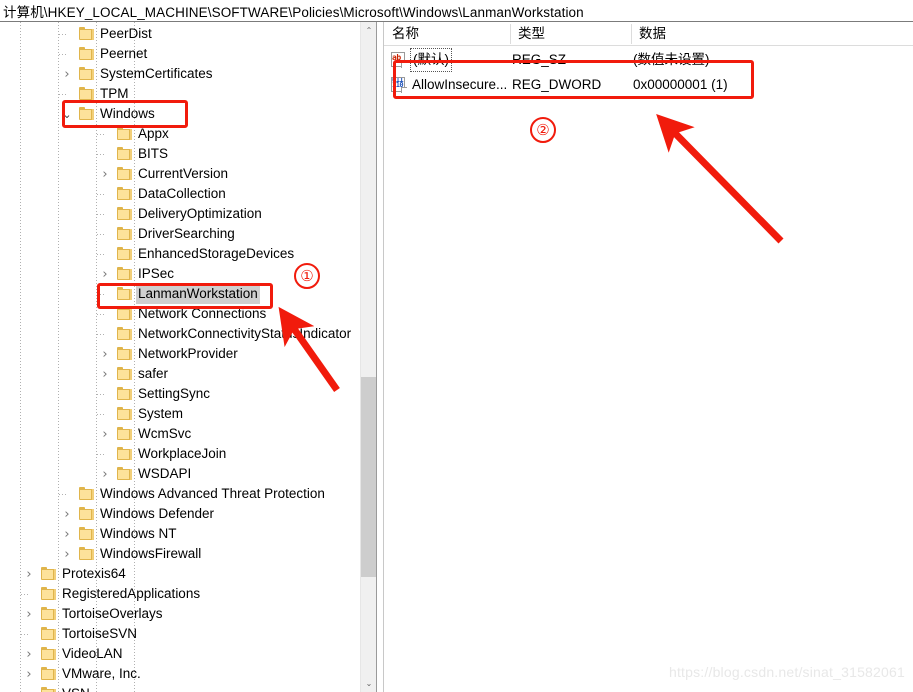  Describe the element at coordinates (180, 274) in the screenshot. I see `tree-item-ipsec: › IPSec` at that location.